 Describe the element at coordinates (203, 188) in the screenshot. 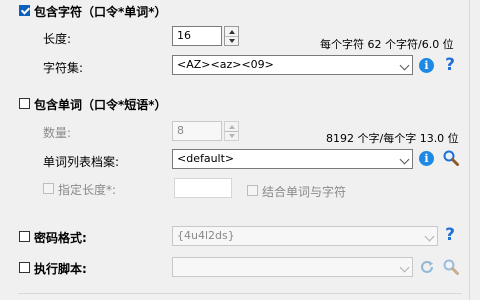

I see `specify-length-input` at that location.